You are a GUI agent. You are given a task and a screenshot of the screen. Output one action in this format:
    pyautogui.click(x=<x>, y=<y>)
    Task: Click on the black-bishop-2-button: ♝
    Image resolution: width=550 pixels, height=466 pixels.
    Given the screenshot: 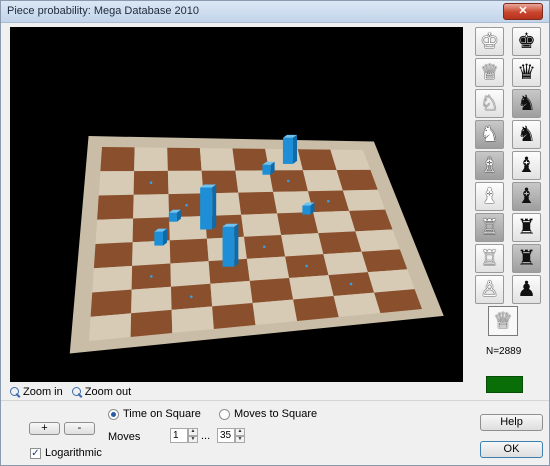 What is the action you would take?
    pyautogui.click(x=526, y=196)
    